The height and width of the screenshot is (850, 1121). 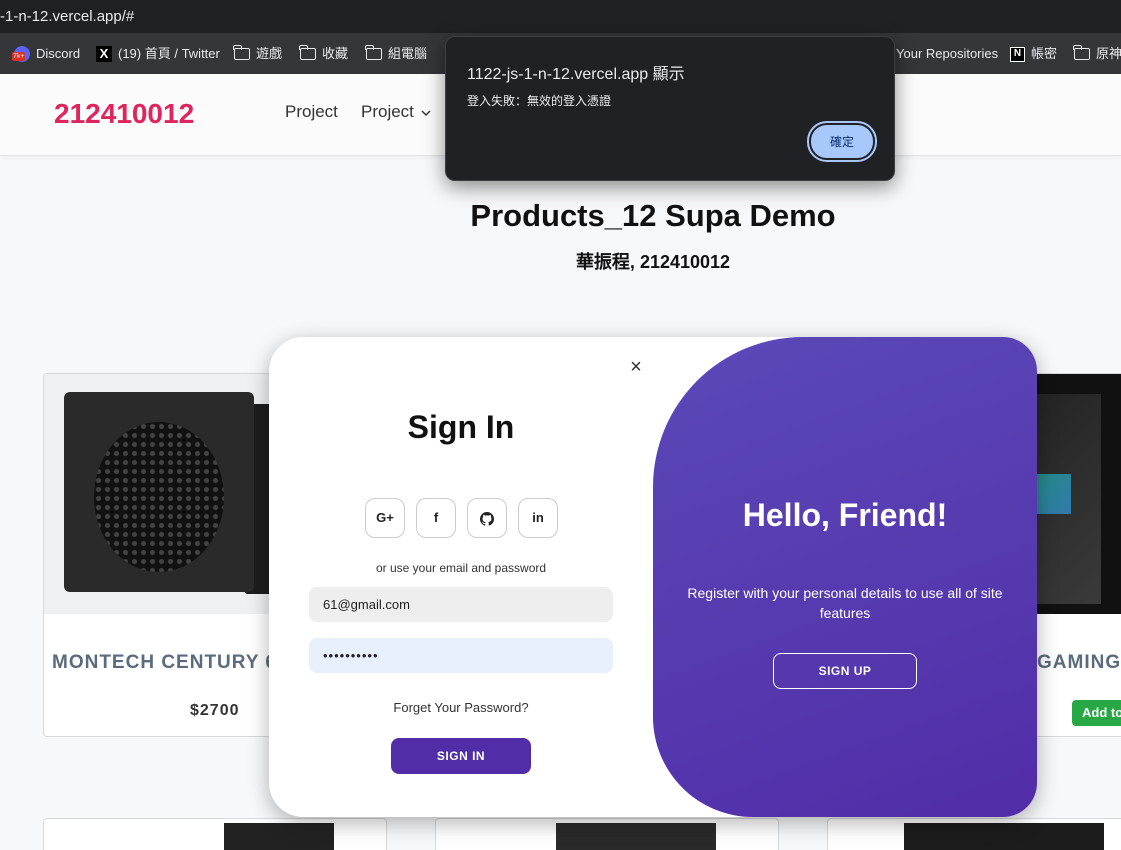 I want to click on bookmark-label: Your Repositories, so click(x=947, y=53).